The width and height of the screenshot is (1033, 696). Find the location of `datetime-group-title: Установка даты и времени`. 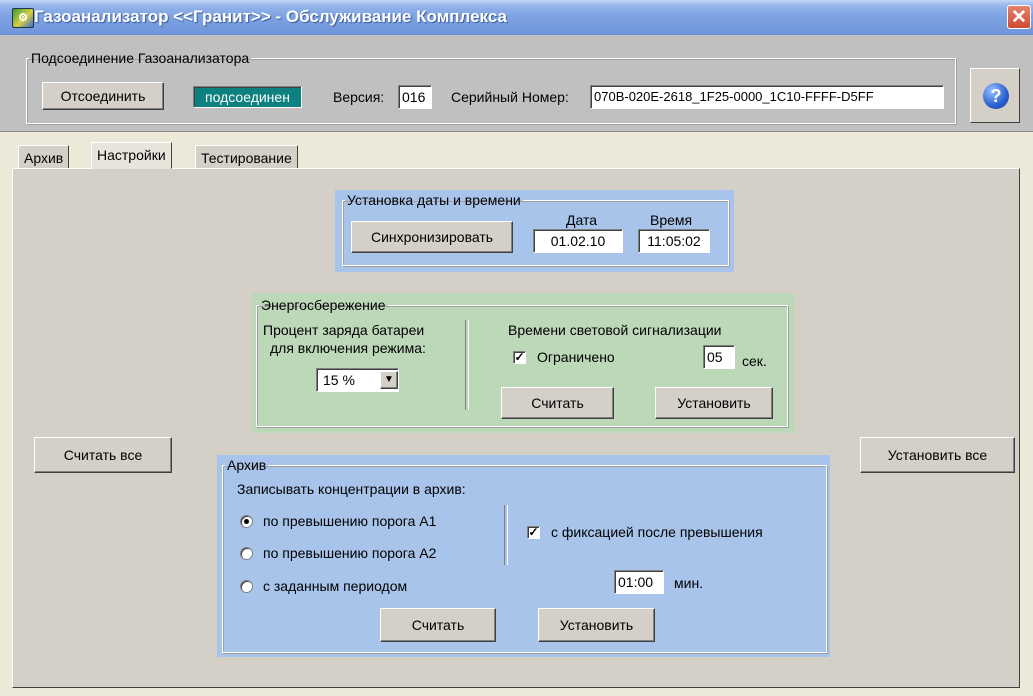

datetime-group-title: Установка даты и времени is located at coordinates (434, 200).